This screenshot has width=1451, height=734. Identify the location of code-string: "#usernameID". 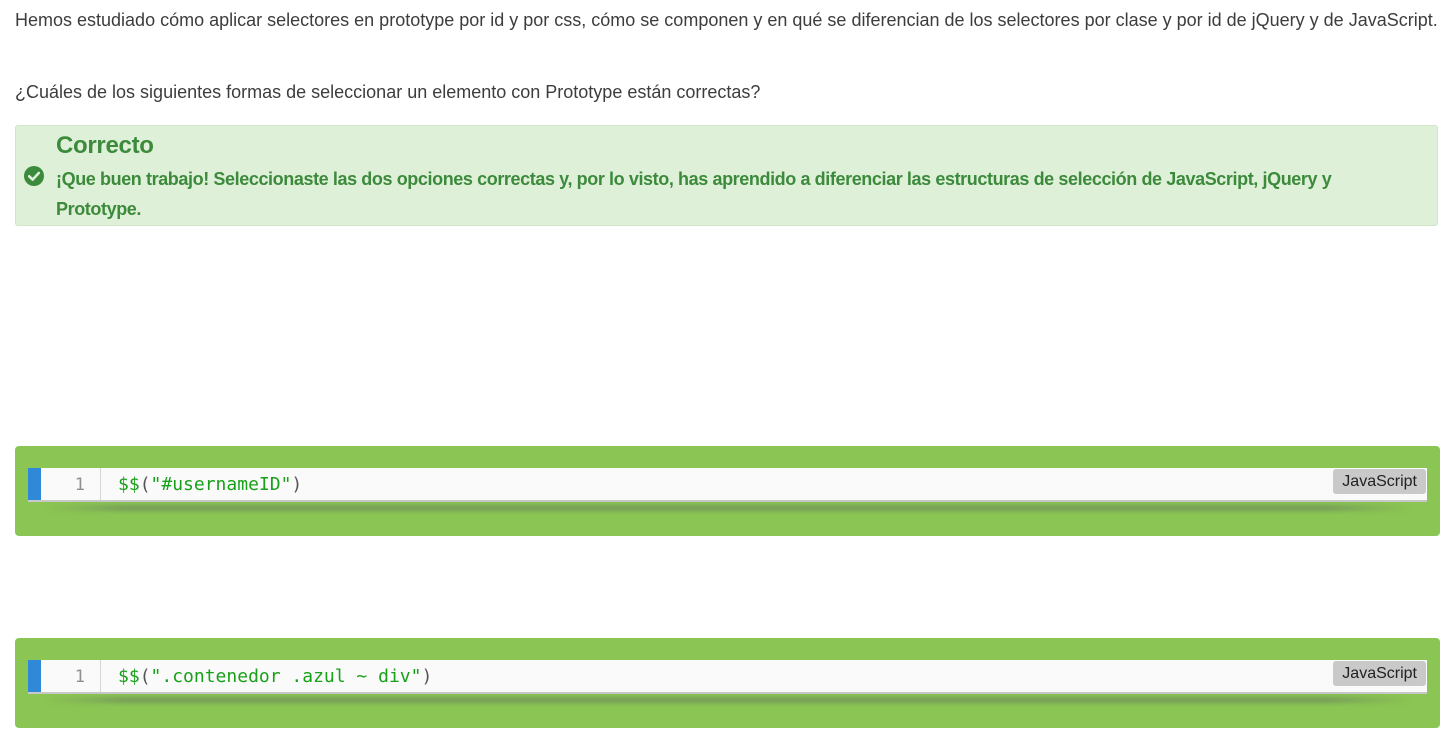
(221, 484).